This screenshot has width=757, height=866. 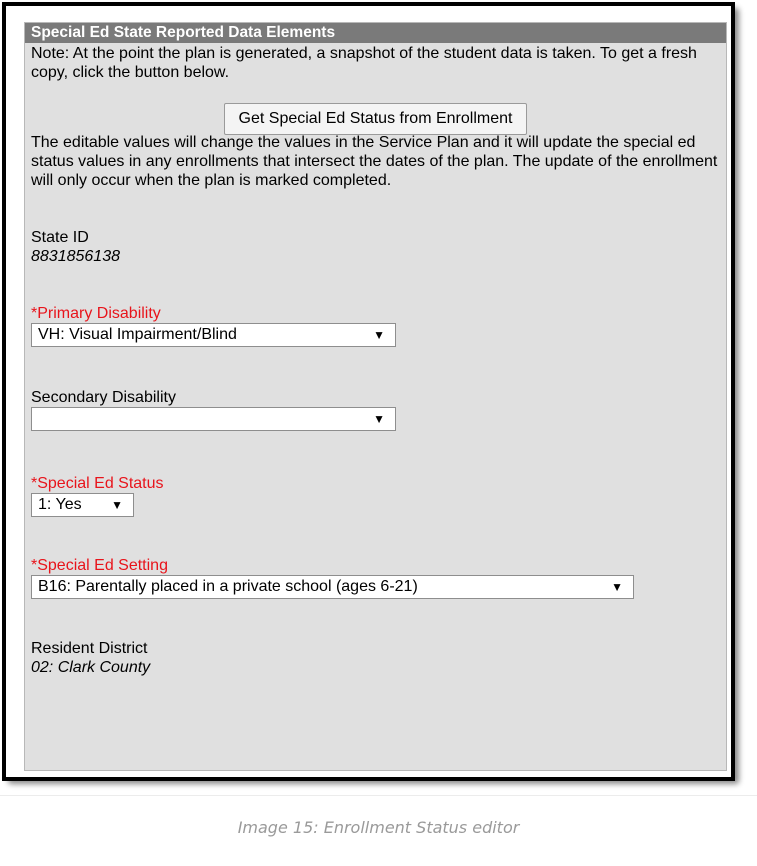 I want to click on special-ed-status-label: *Special Ed Status, so click(x=97, y=483).